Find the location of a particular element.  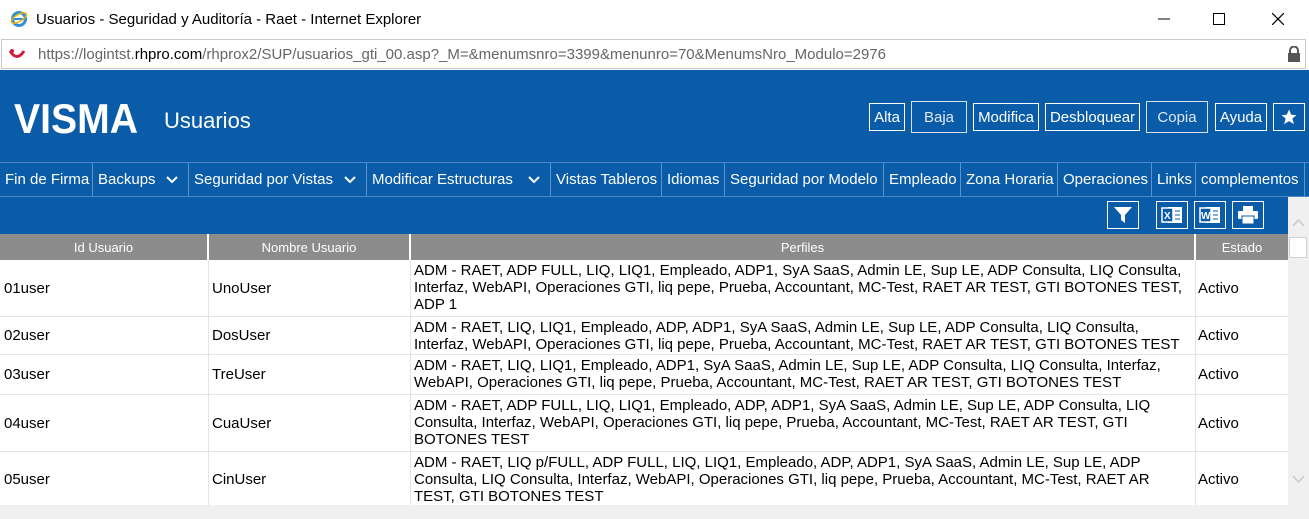

visma-logo: VISMA is located at coordinates (76, 118).